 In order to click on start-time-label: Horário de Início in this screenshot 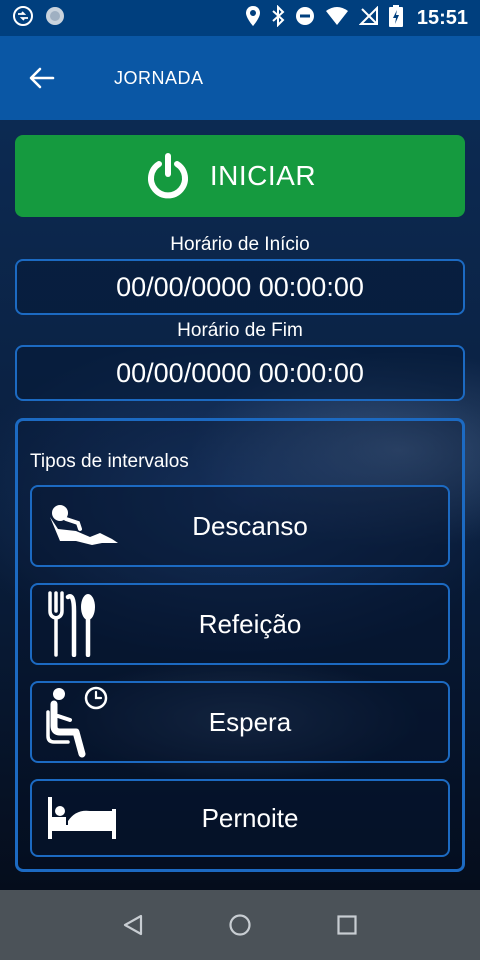, I will do `click(240, 244)`.